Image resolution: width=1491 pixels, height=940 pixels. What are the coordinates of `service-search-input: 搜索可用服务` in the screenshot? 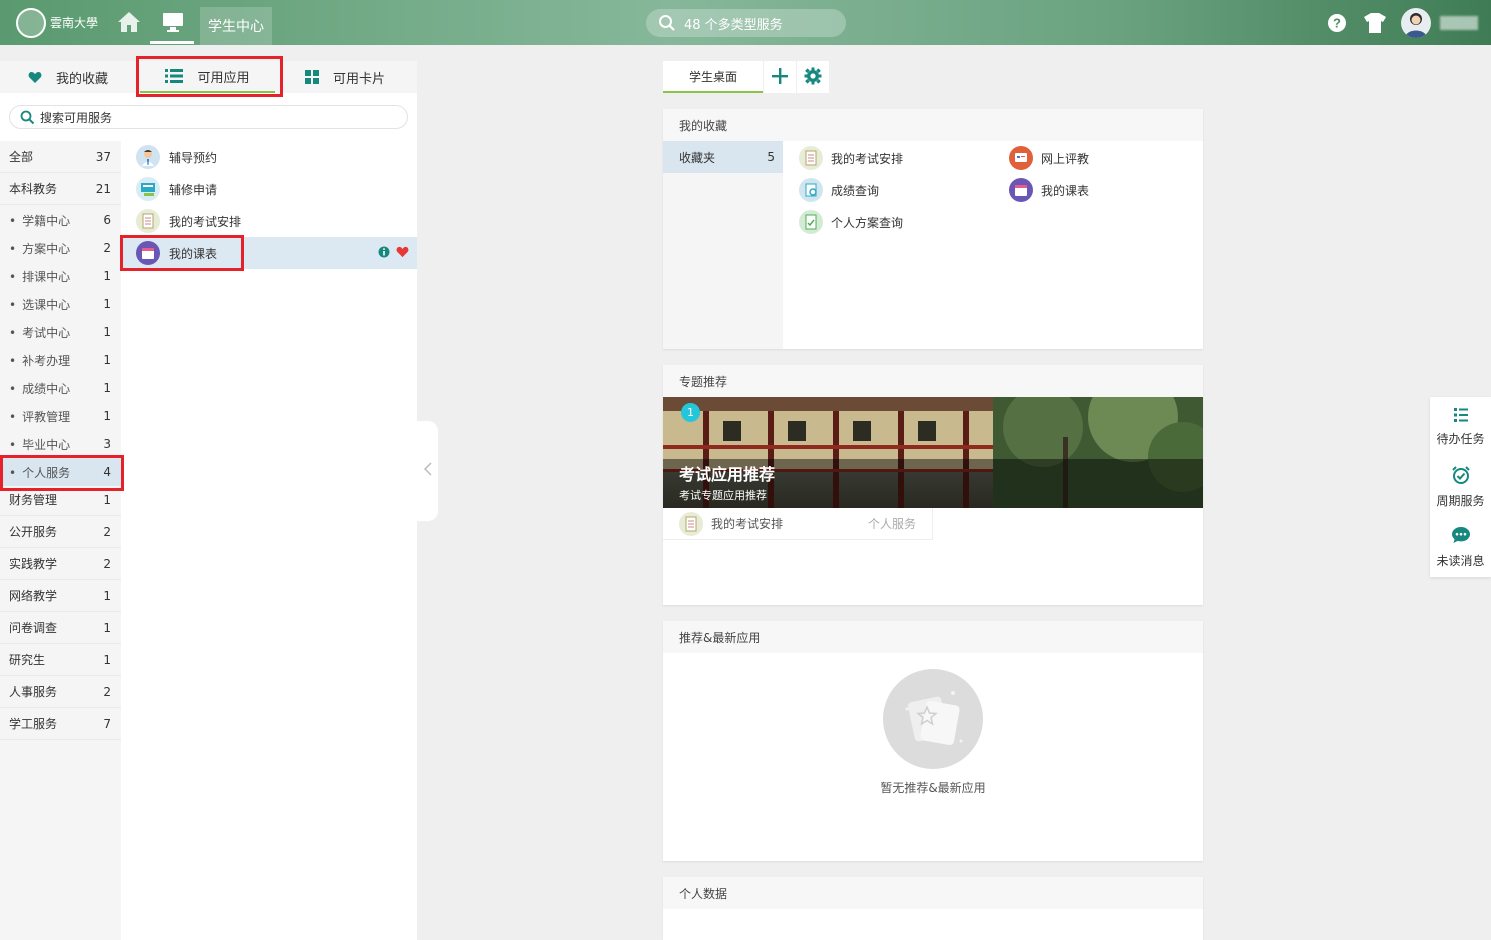 It's located at (208, 117).